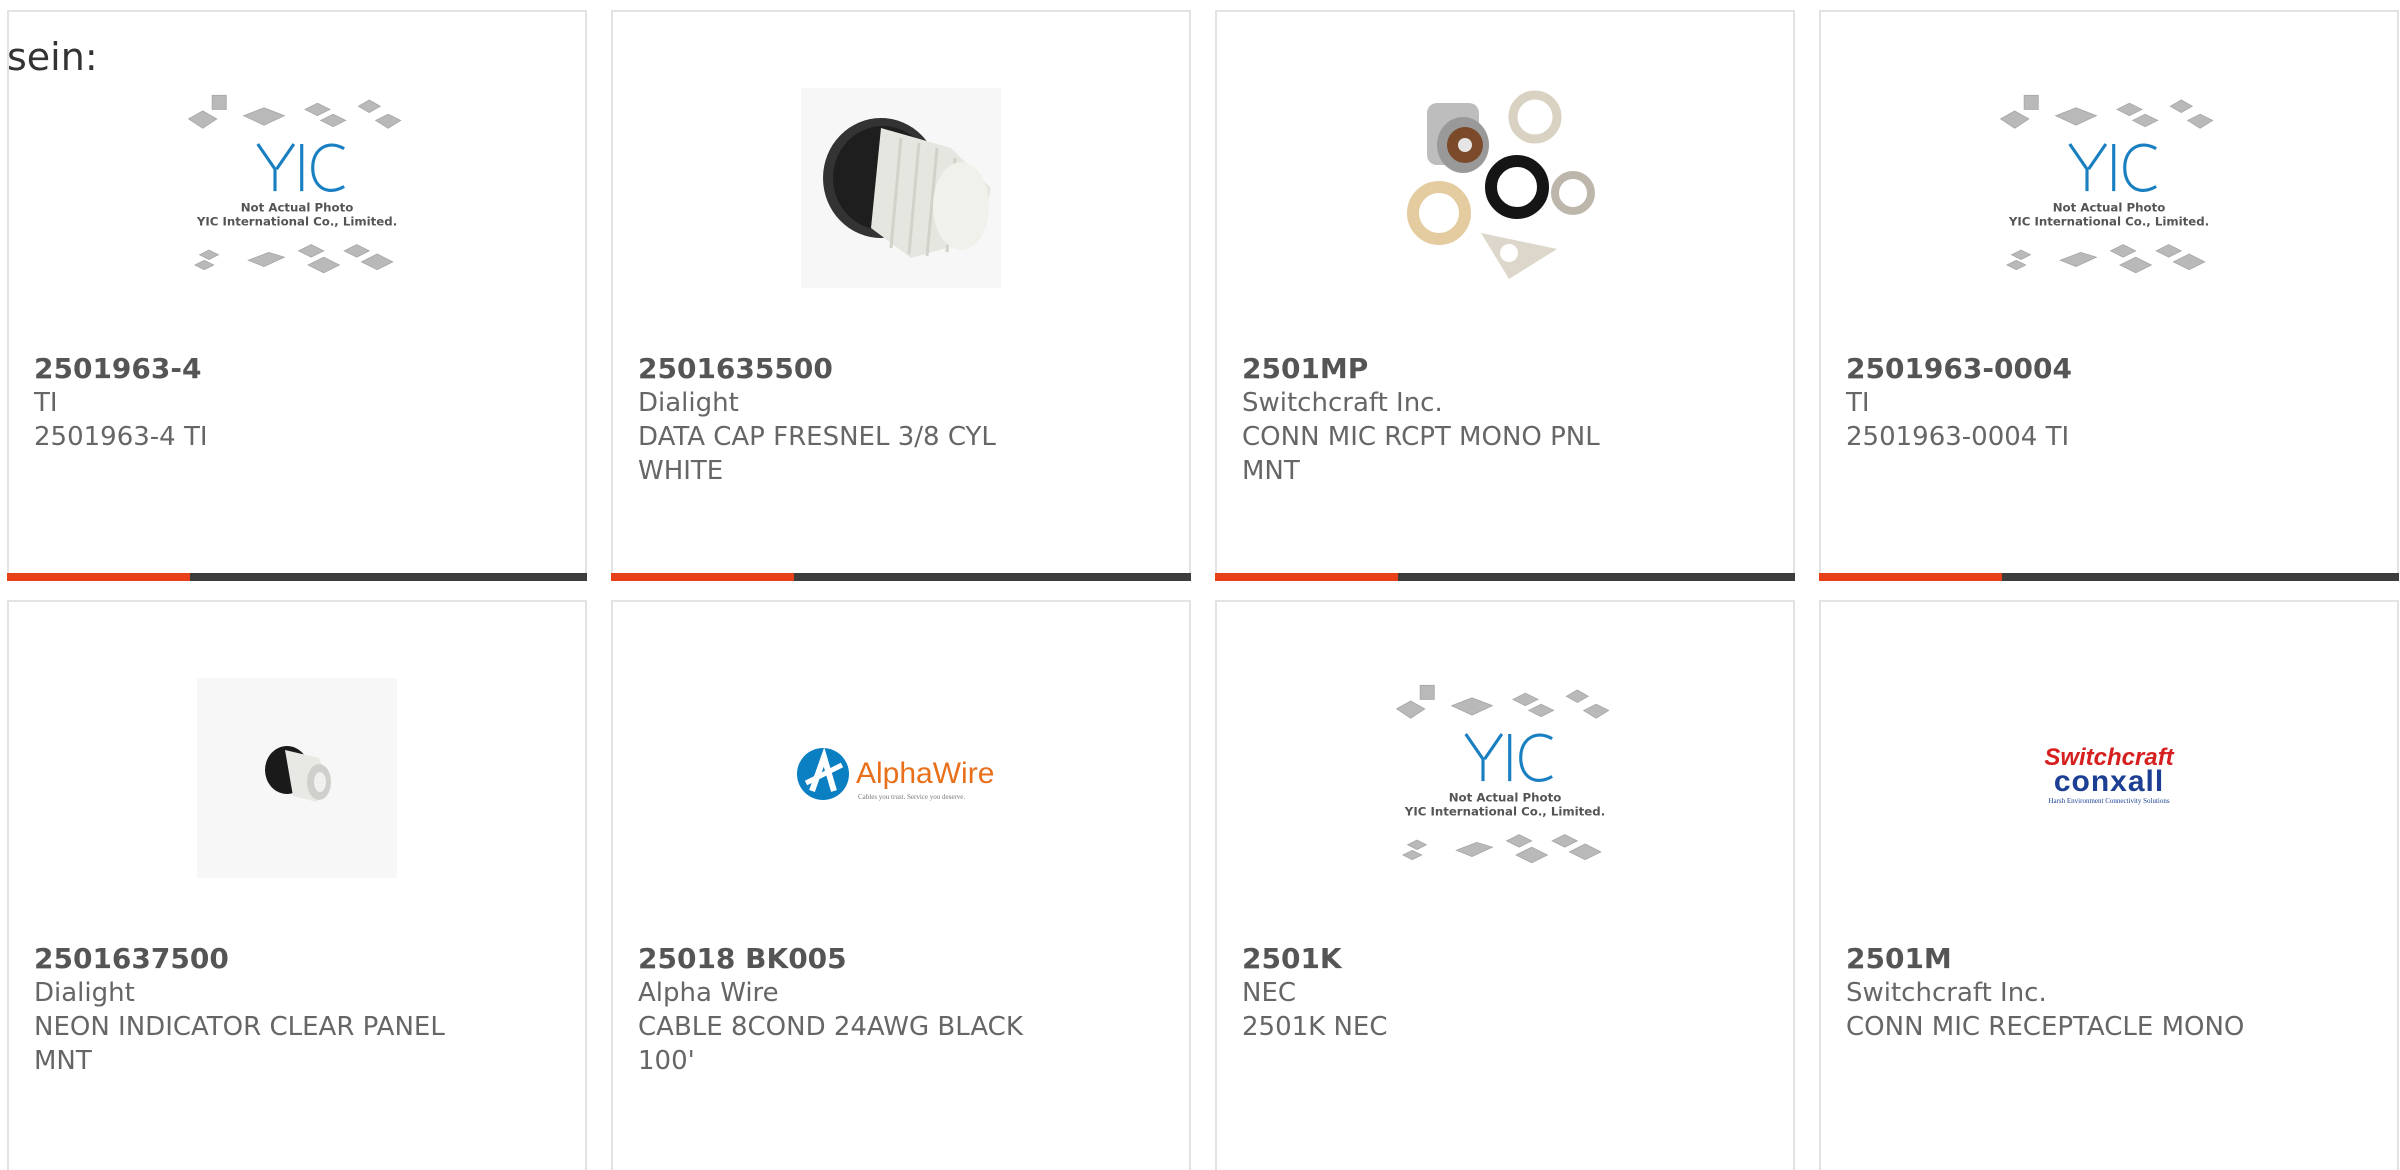 The width and height of the screenshot is (2400, 1170). I want to click on mic-connector-kit-photo, so click(1501, 184).